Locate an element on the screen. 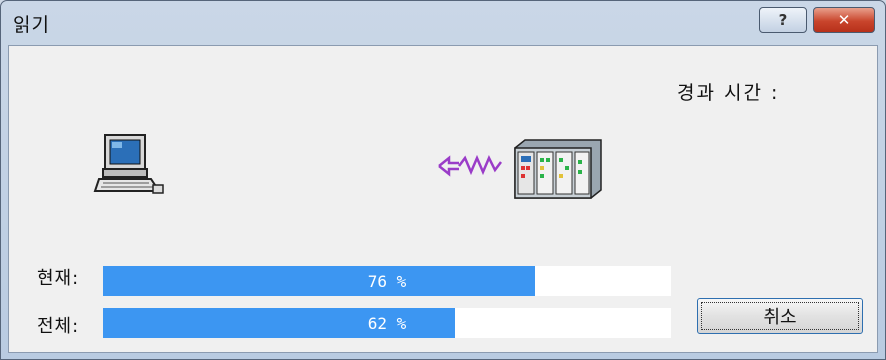 The height and width of the screenshot is (360, 886). cancel-button: 취소 is located at coordinates (780, 316).